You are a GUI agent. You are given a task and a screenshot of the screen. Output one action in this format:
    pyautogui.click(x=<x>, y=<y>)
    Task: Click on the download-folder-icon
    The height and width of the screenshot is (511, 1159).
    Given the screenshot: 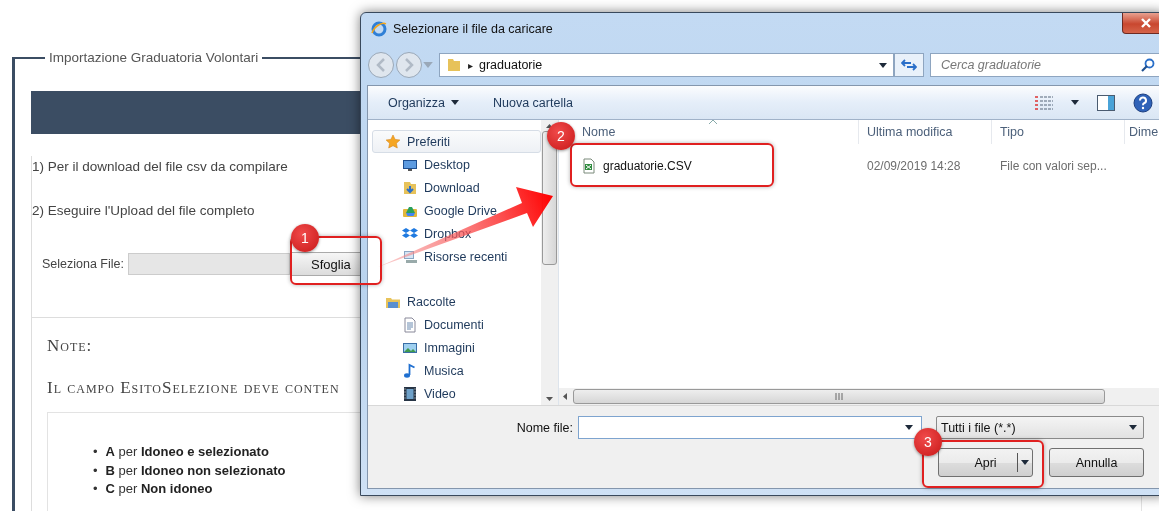 What is the action you would take?
    pyautogui.click(x=410, y=187)
    